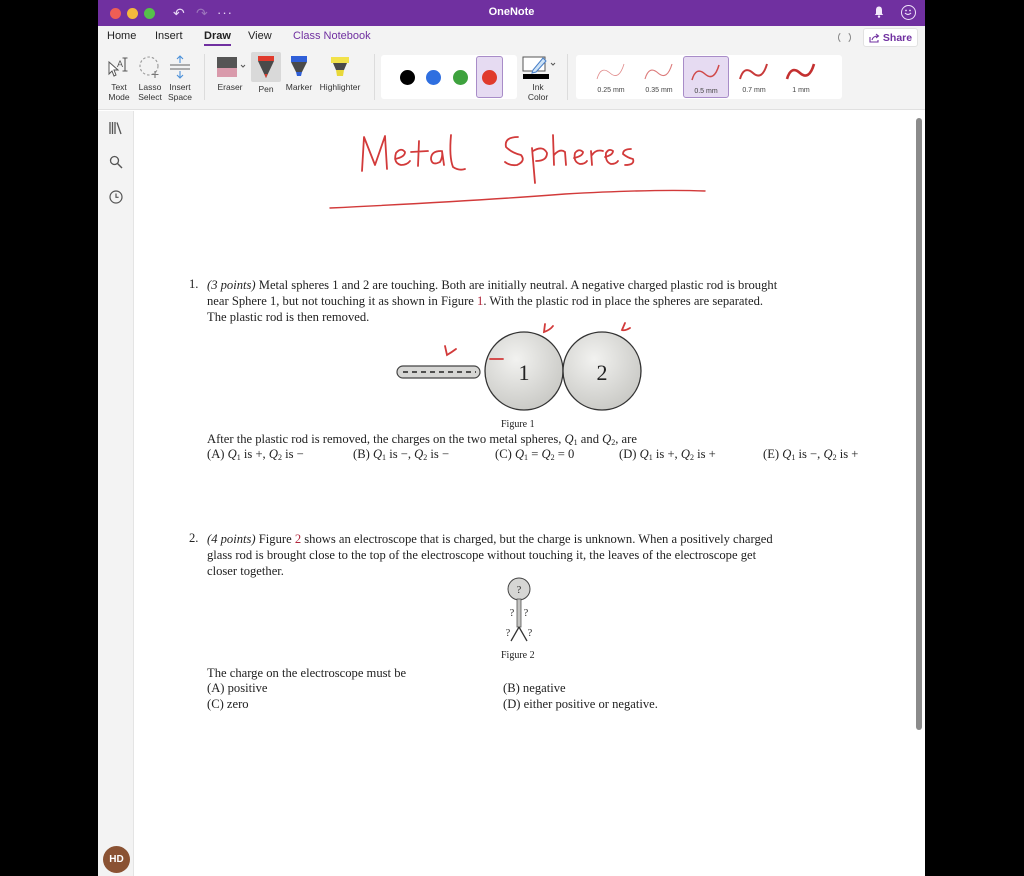  I want to click on bell-icon, so click(879, 12).